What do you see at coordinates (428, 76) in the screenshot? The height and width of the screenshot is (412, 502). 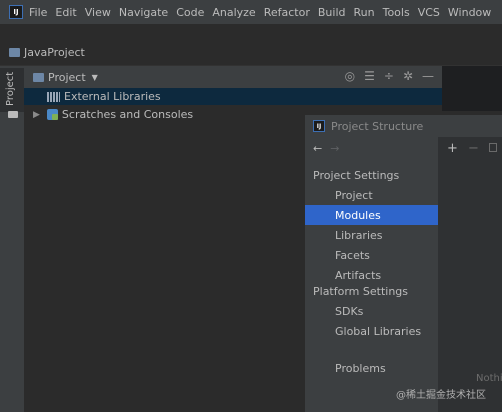 I see `hide-icon: —` at bounding box center [428, 76].